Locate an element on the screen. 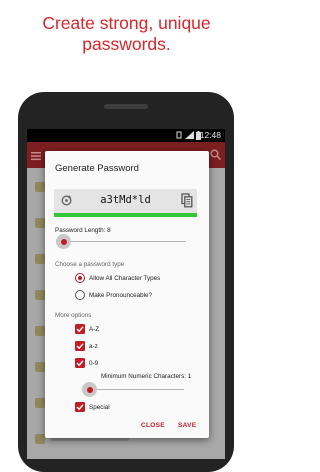 Image resolution: width=320 pixels, height=472 pixels. radio-pronounceable-label: Make Pronounceable? is located at coordinates (120, 295).